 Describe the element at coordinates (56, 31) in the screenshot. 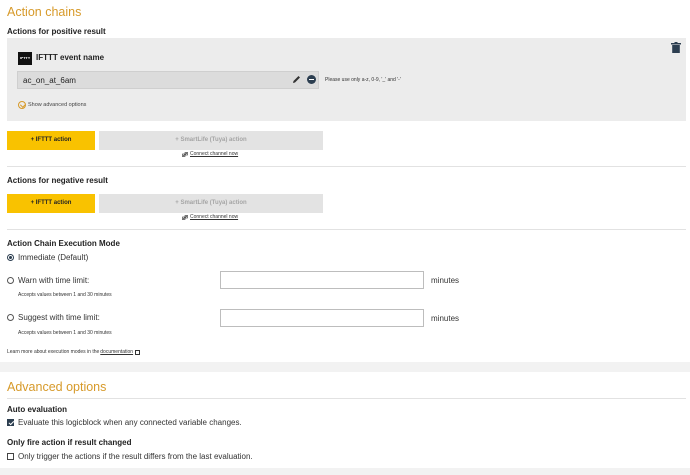

I see `positive-actions-title: Actions for positive result` at that location.